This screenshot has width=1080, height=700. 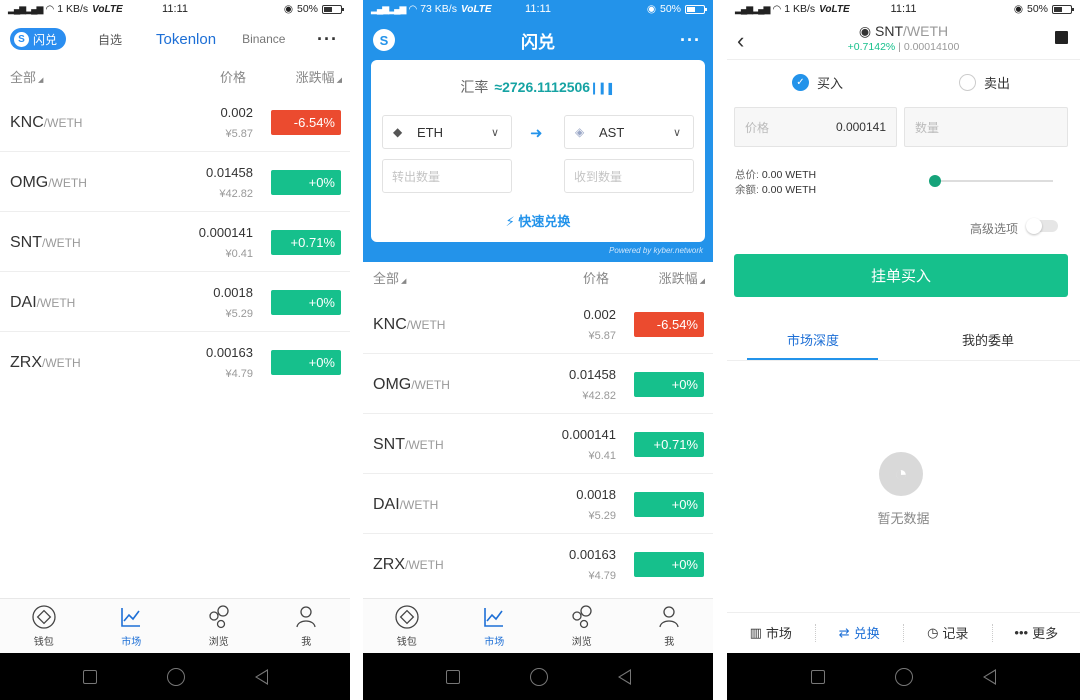 I want to click on pair-title: ◉ SNT/WETH, so click(x=903, y=31).